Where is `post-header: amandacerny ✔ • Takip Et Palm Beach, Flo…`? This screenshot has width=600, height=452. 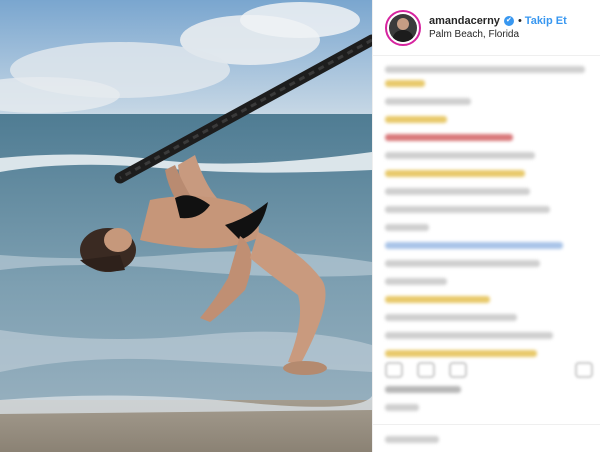
post-header: amandacerny ✔ • Takip Et Palm Beach, Flo… is located at coordinates (486, 28).